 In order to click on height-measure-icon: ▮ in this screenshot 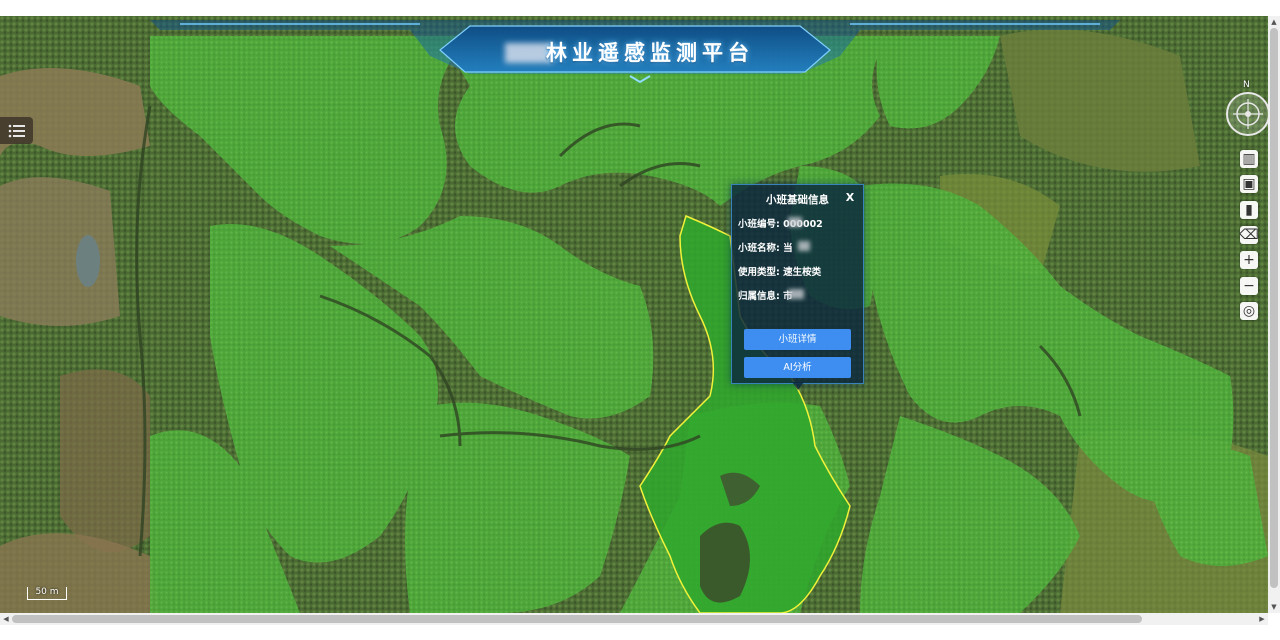, I will do `click(1249, 210)`.